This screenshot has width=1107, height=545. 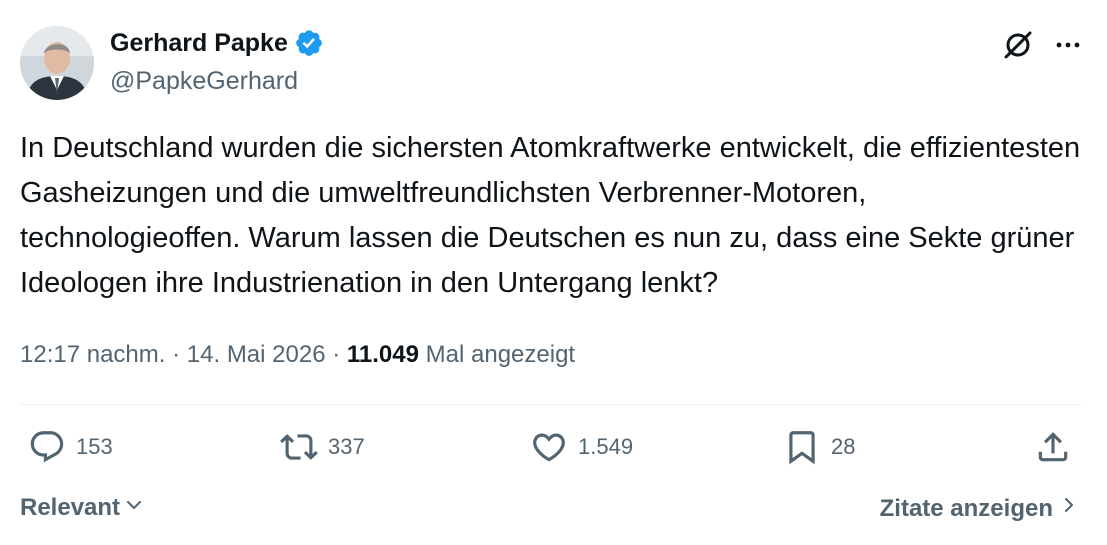 I want to click on author-handle: @PapkeGerhard, so click(x=204, y=81).